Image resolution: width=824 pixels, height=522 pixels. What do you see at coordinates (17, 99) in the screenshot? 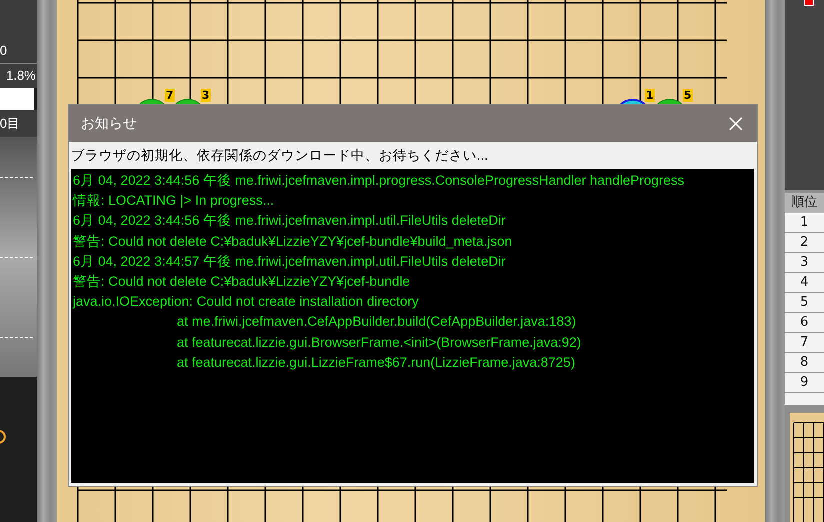
I see `win-rate-bar` at bounding box center [17, 99].